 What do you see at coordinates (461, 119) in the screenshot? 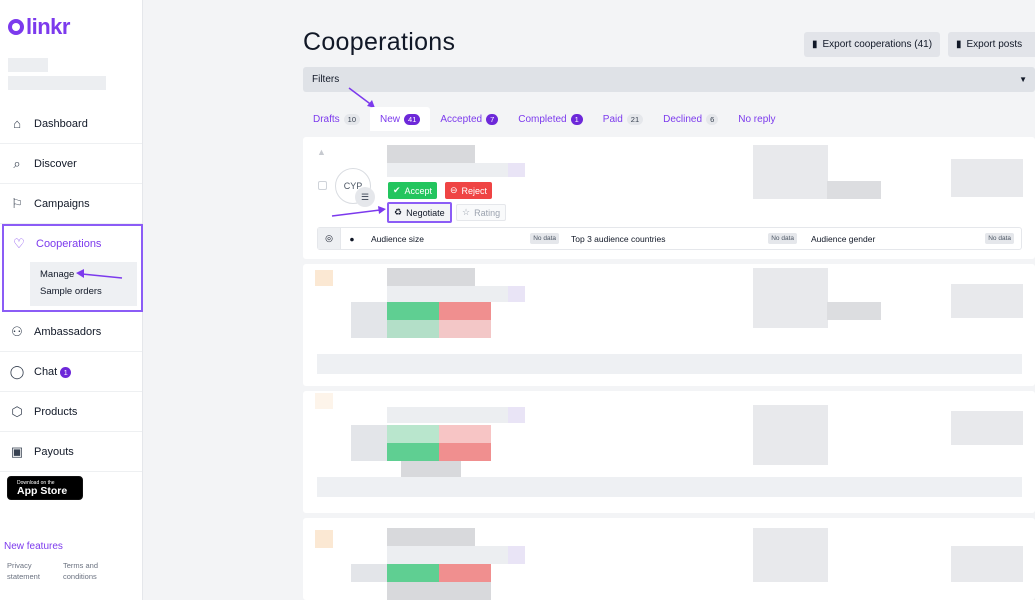
I see `tab-label: Accepted` at bounding box center [461, 119].